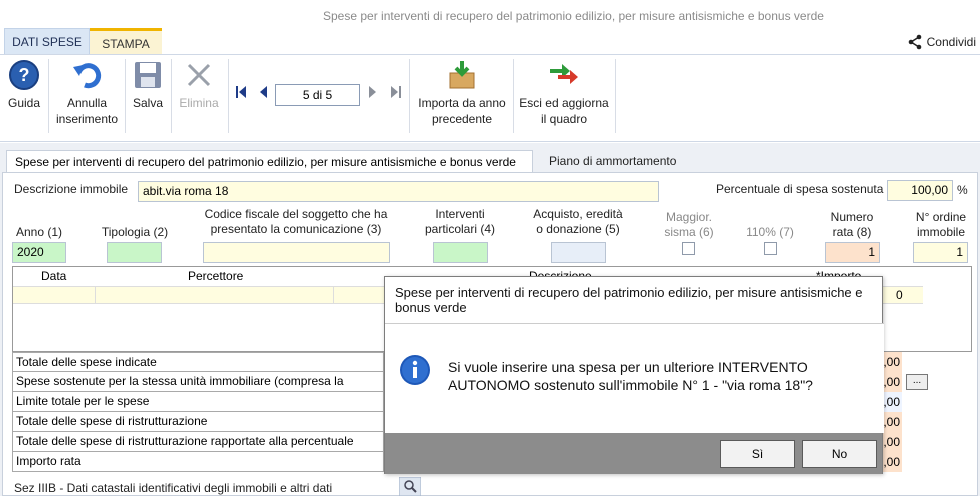 This screenshot has height=496, width=980. I want to click on no-button: No, so click(839, 454).